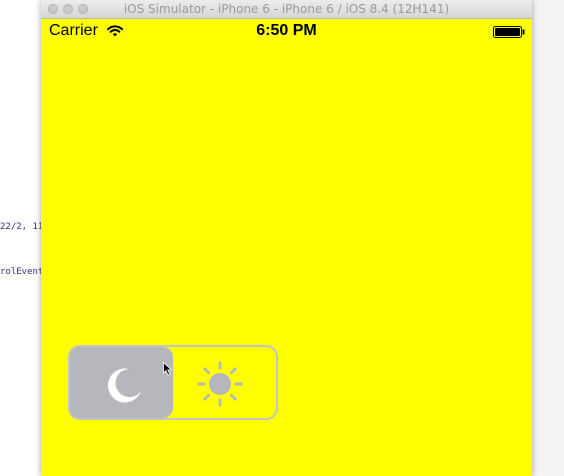 The image size is (564, 476). What do you see at coordinates (22, 272) in the screenshot?
I see `code-fragment: rolEvent` at bounding box center [22, 272].